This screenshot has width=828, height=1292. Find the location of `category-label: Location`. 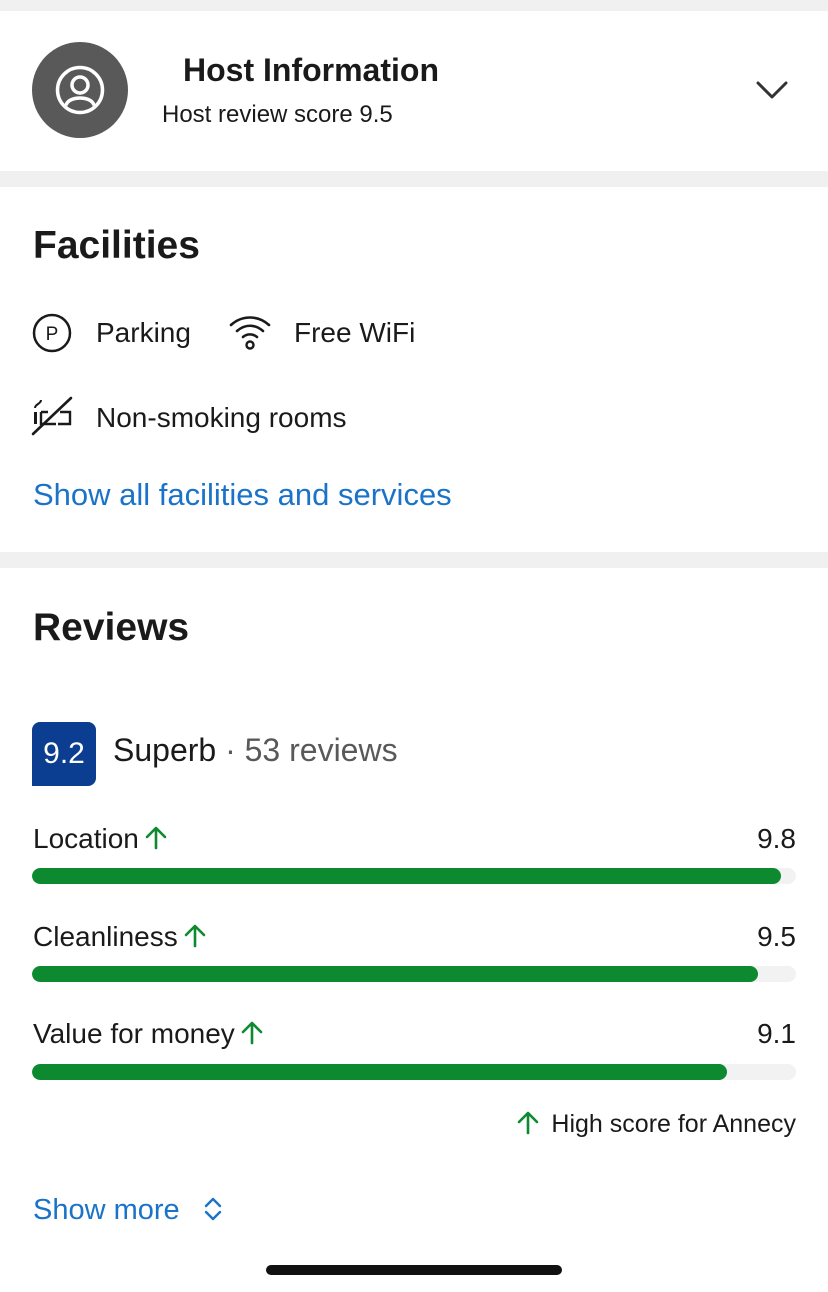

category-label: Location is located at coordinates (86, 838).